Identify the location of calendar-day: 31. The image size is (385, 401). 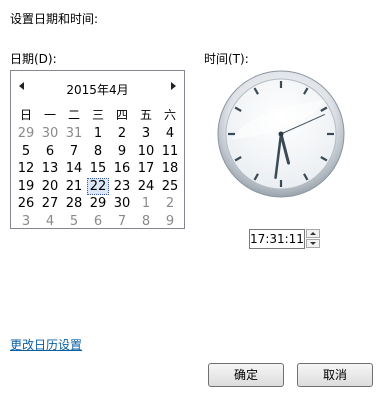
(74, 134).